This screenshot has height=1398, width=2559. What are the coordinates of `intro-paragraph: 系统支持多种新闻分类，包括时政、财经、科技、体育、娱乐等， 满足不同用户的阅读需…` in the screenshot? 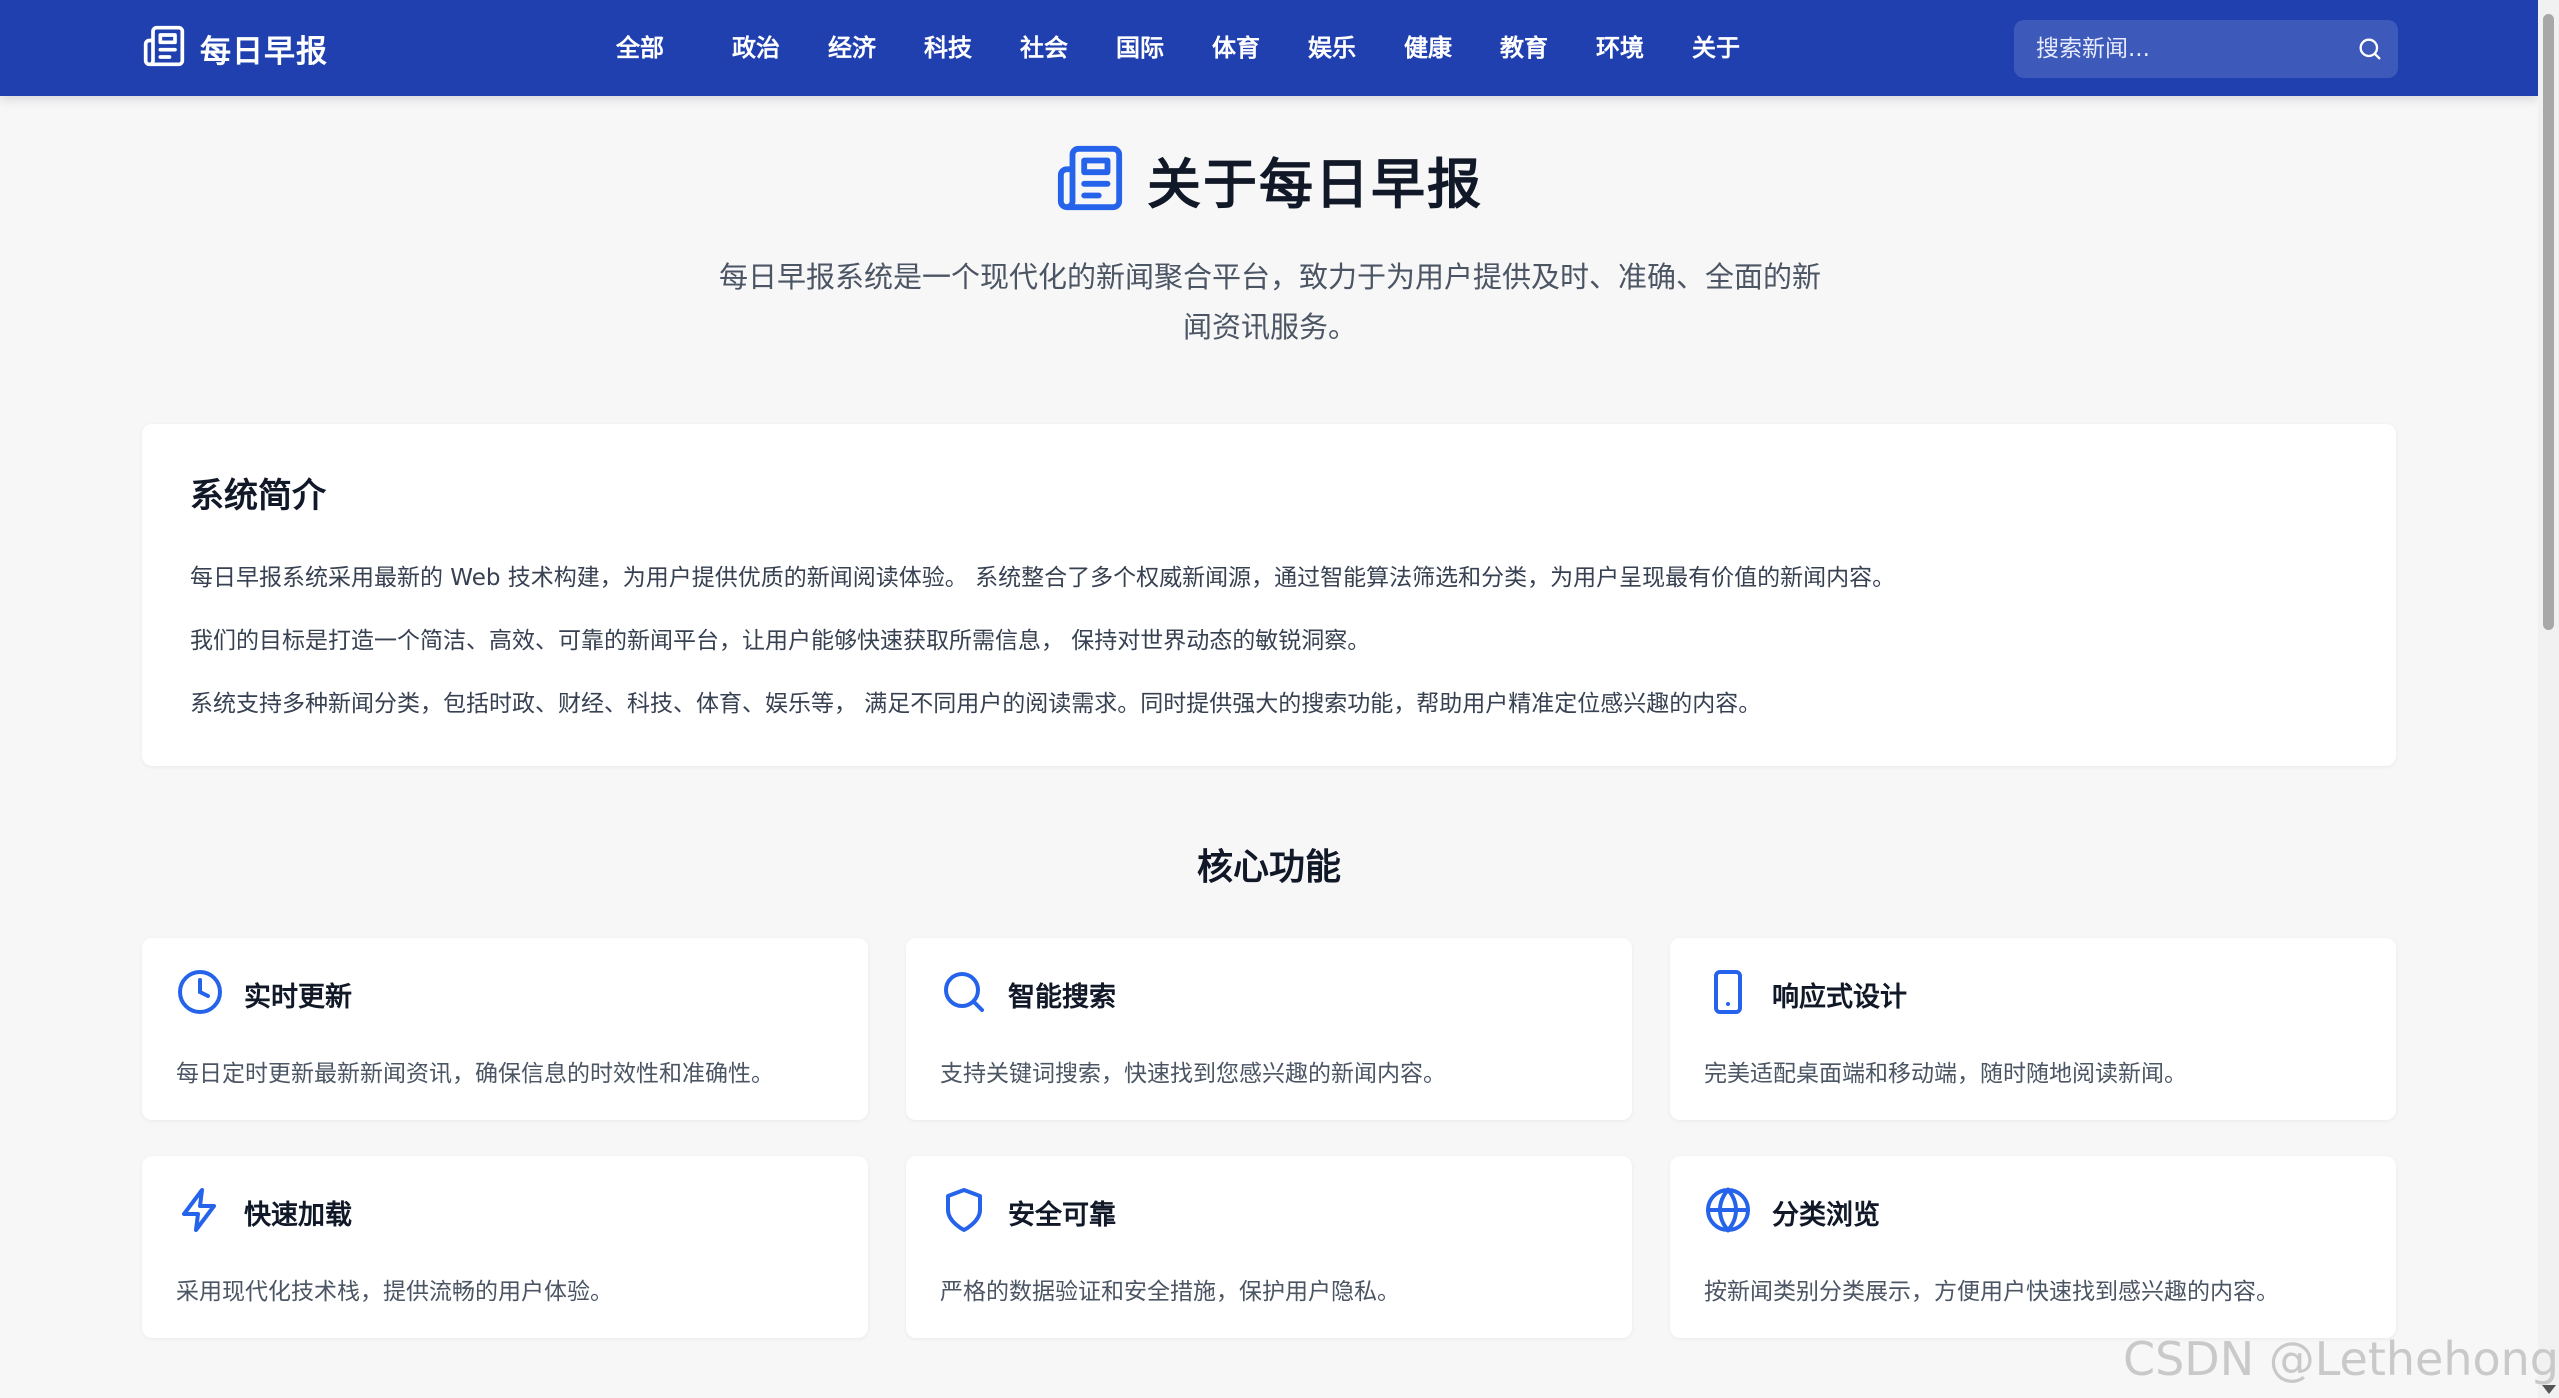 It's located at (976, 704).